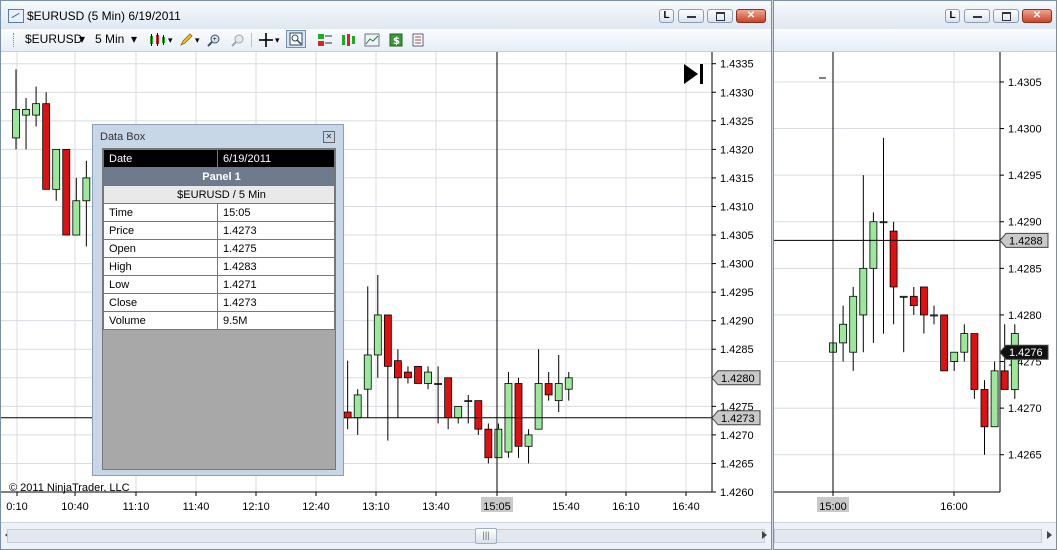 The image size is (1057, 550). Describe the element at coordinates (109, 39) in the screenshot. I see `interval-selector: 5 Min` at that location.